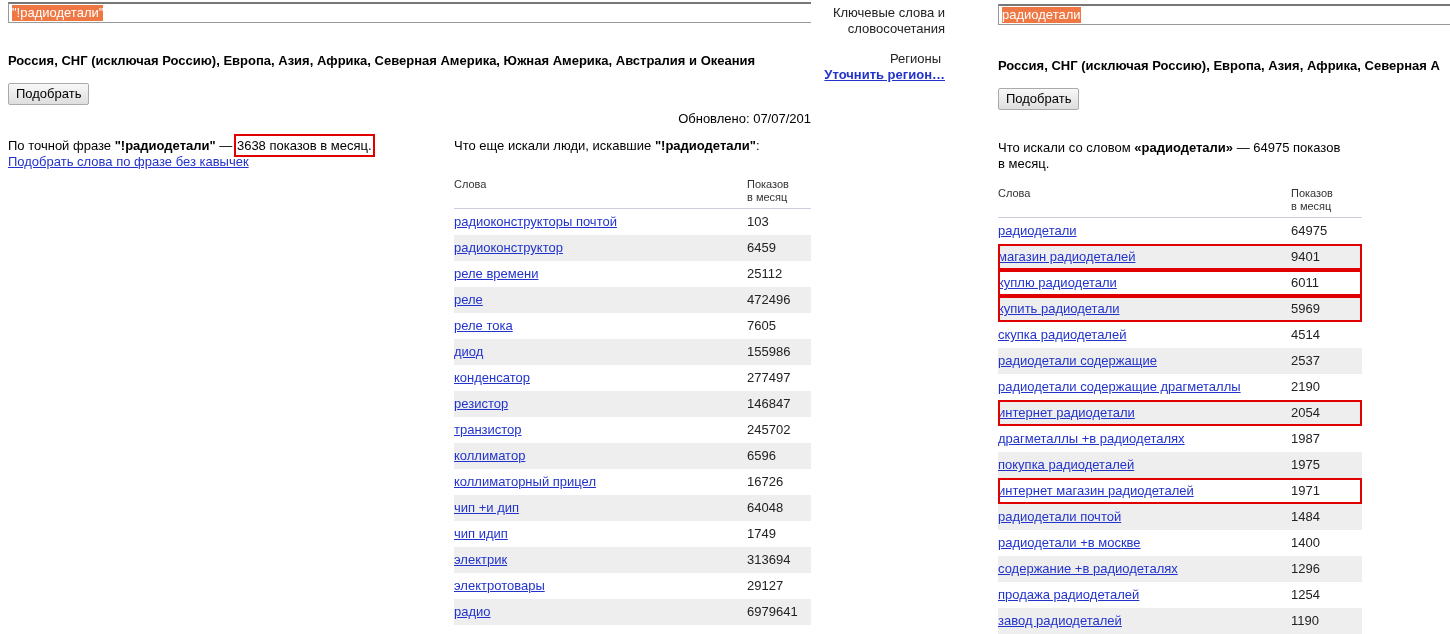  I want to click on keyword-link: радиоконструкторы почтой, so click(535, 222).